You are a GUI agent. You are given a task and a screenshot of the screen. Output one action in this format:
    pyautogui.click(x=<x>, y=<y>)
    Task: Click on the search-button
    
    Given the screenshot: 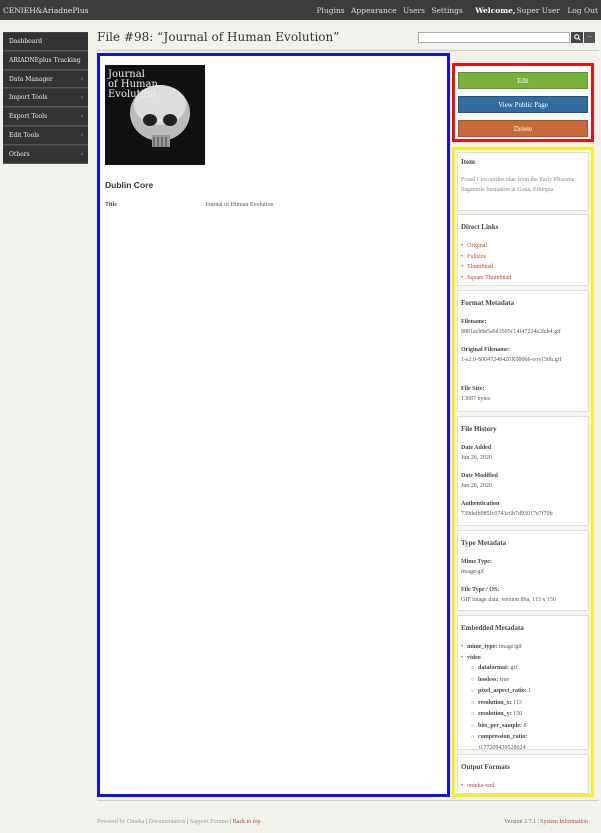 What is the action you would take?
    pyautogui.click(x=577, y=37)
    